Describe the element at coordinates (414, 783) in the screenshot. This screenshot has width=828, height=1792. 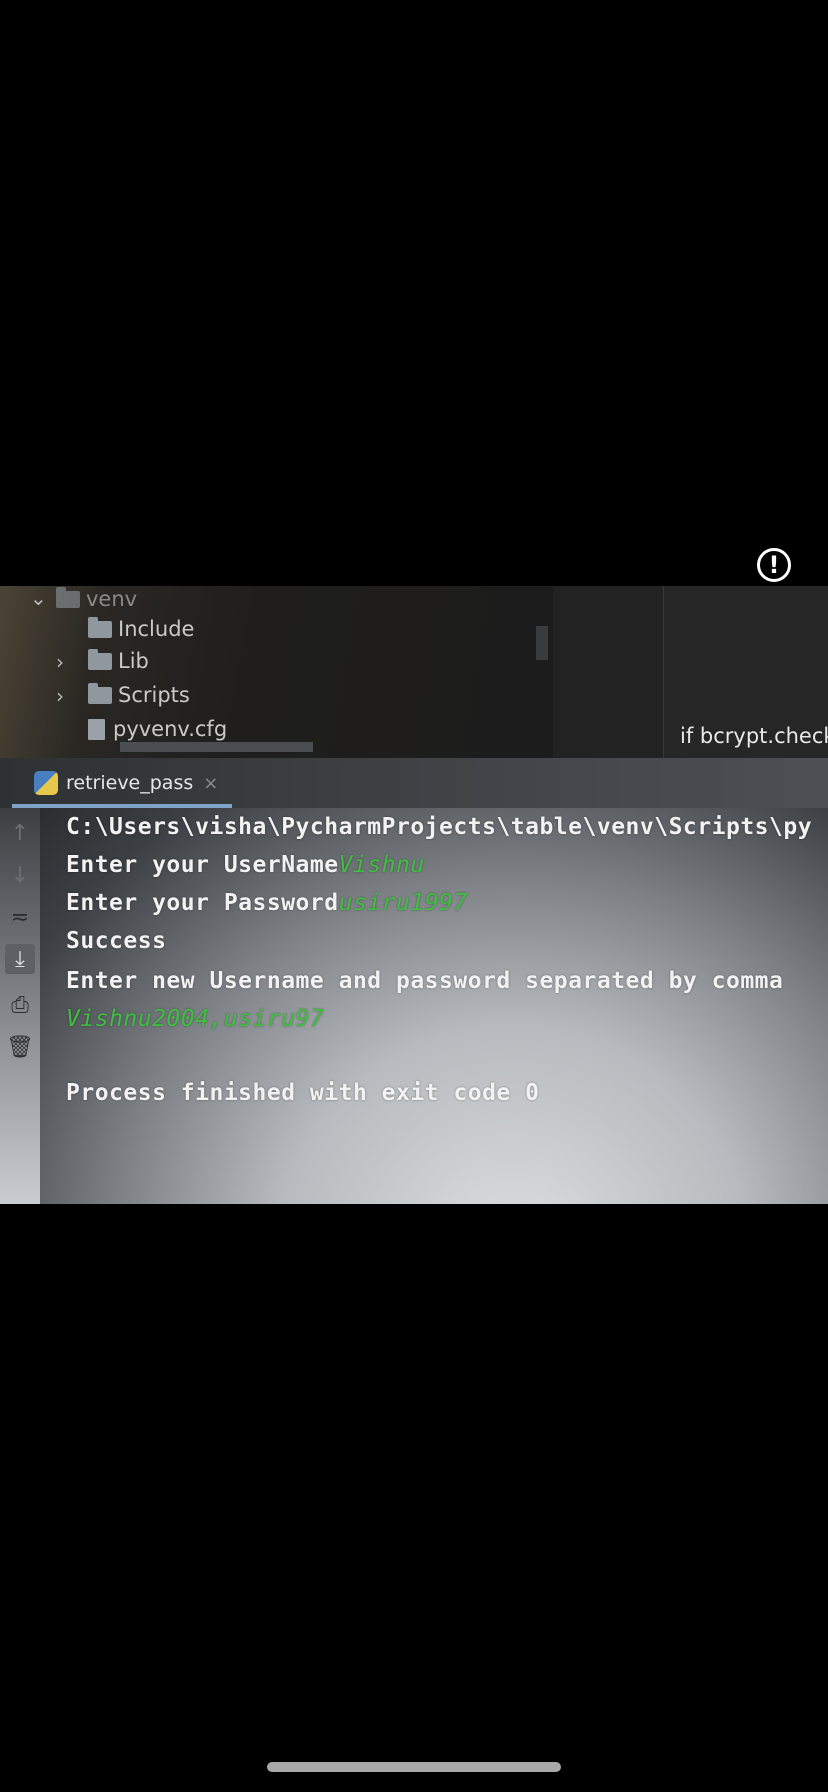
I see `run-tab-bar: retrieve_pass ×` at that location.